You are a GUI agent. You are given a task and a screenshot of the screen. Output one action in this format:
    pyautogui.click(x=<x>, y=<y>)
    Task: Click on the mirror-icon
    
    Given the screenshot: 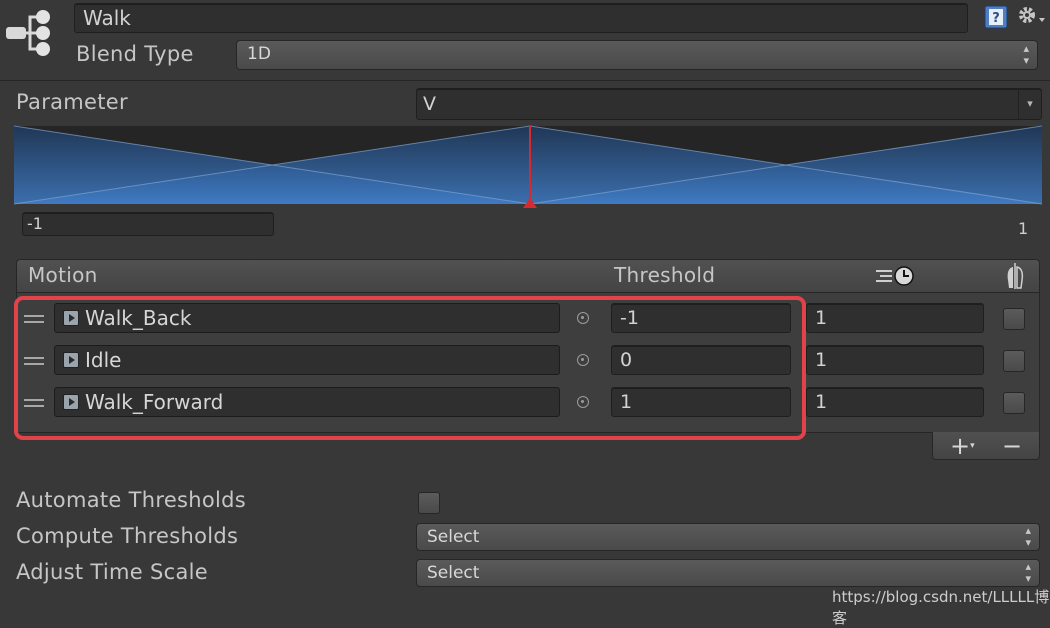 What is the action you would take?
    pyautogui.click(x=1015, y=276)
    